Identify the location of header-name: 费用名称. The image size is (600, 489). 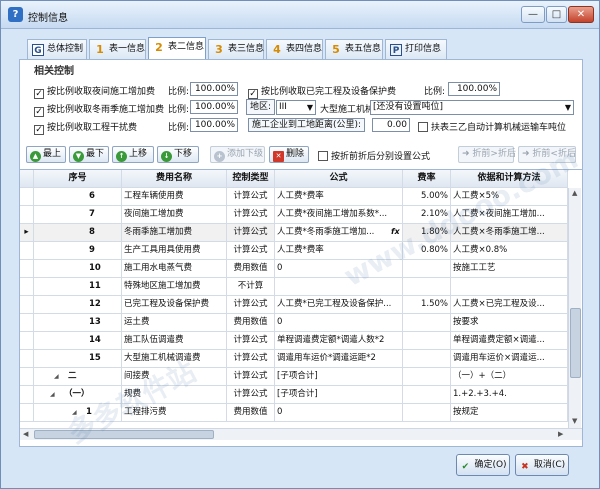
(174, 179).